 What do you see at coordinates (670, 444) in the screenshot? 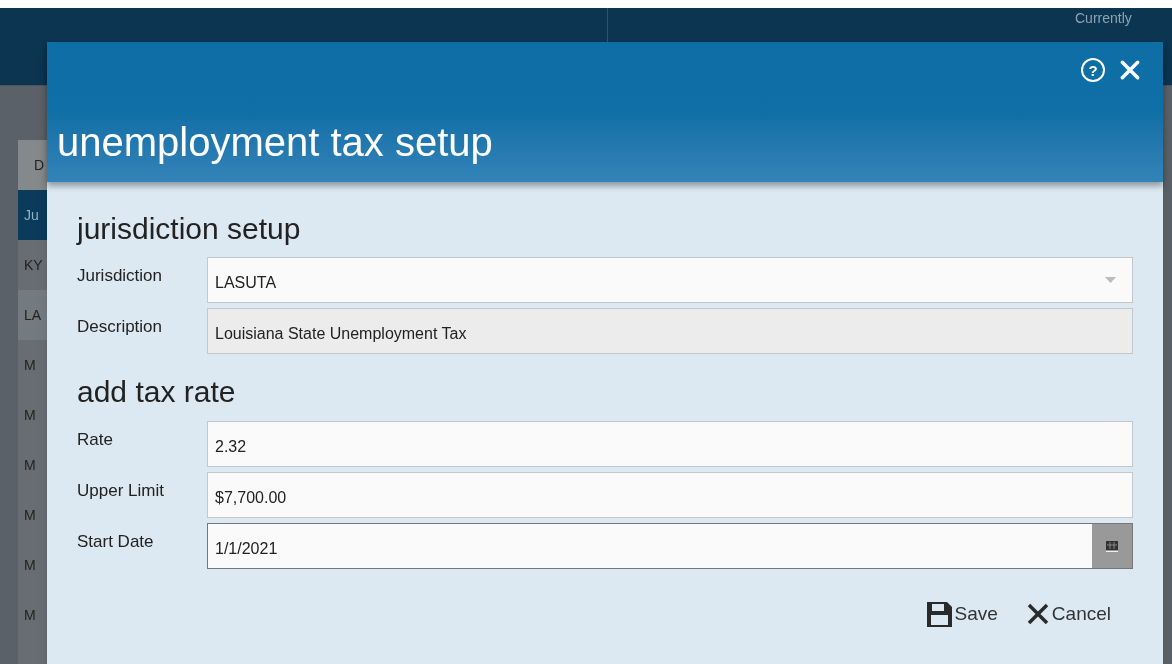
I see `input-field: 2.32` at bounding box center [670, 444].